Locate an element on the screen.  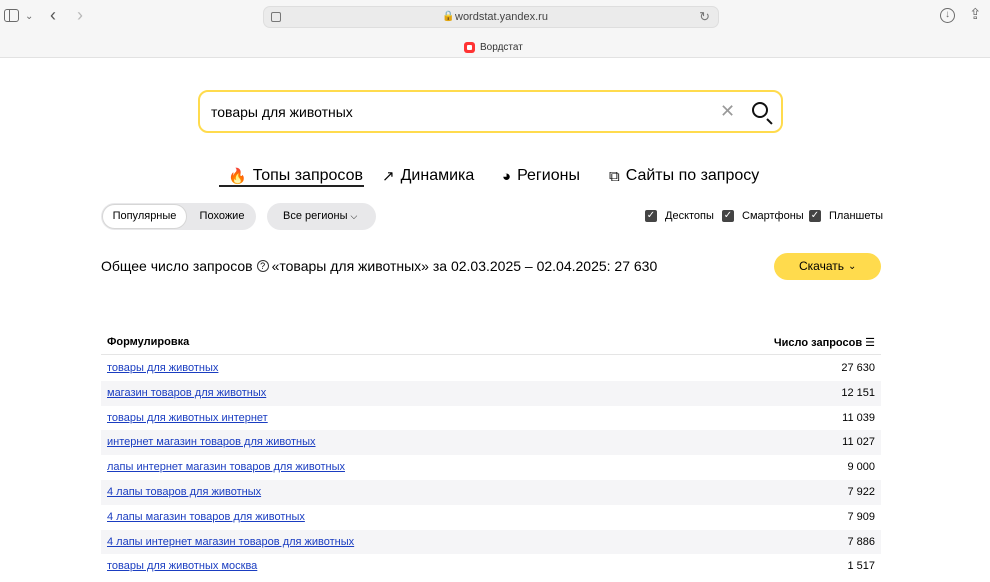
phrase-link: товары для животных интернет is located at coordinates (187, 418).